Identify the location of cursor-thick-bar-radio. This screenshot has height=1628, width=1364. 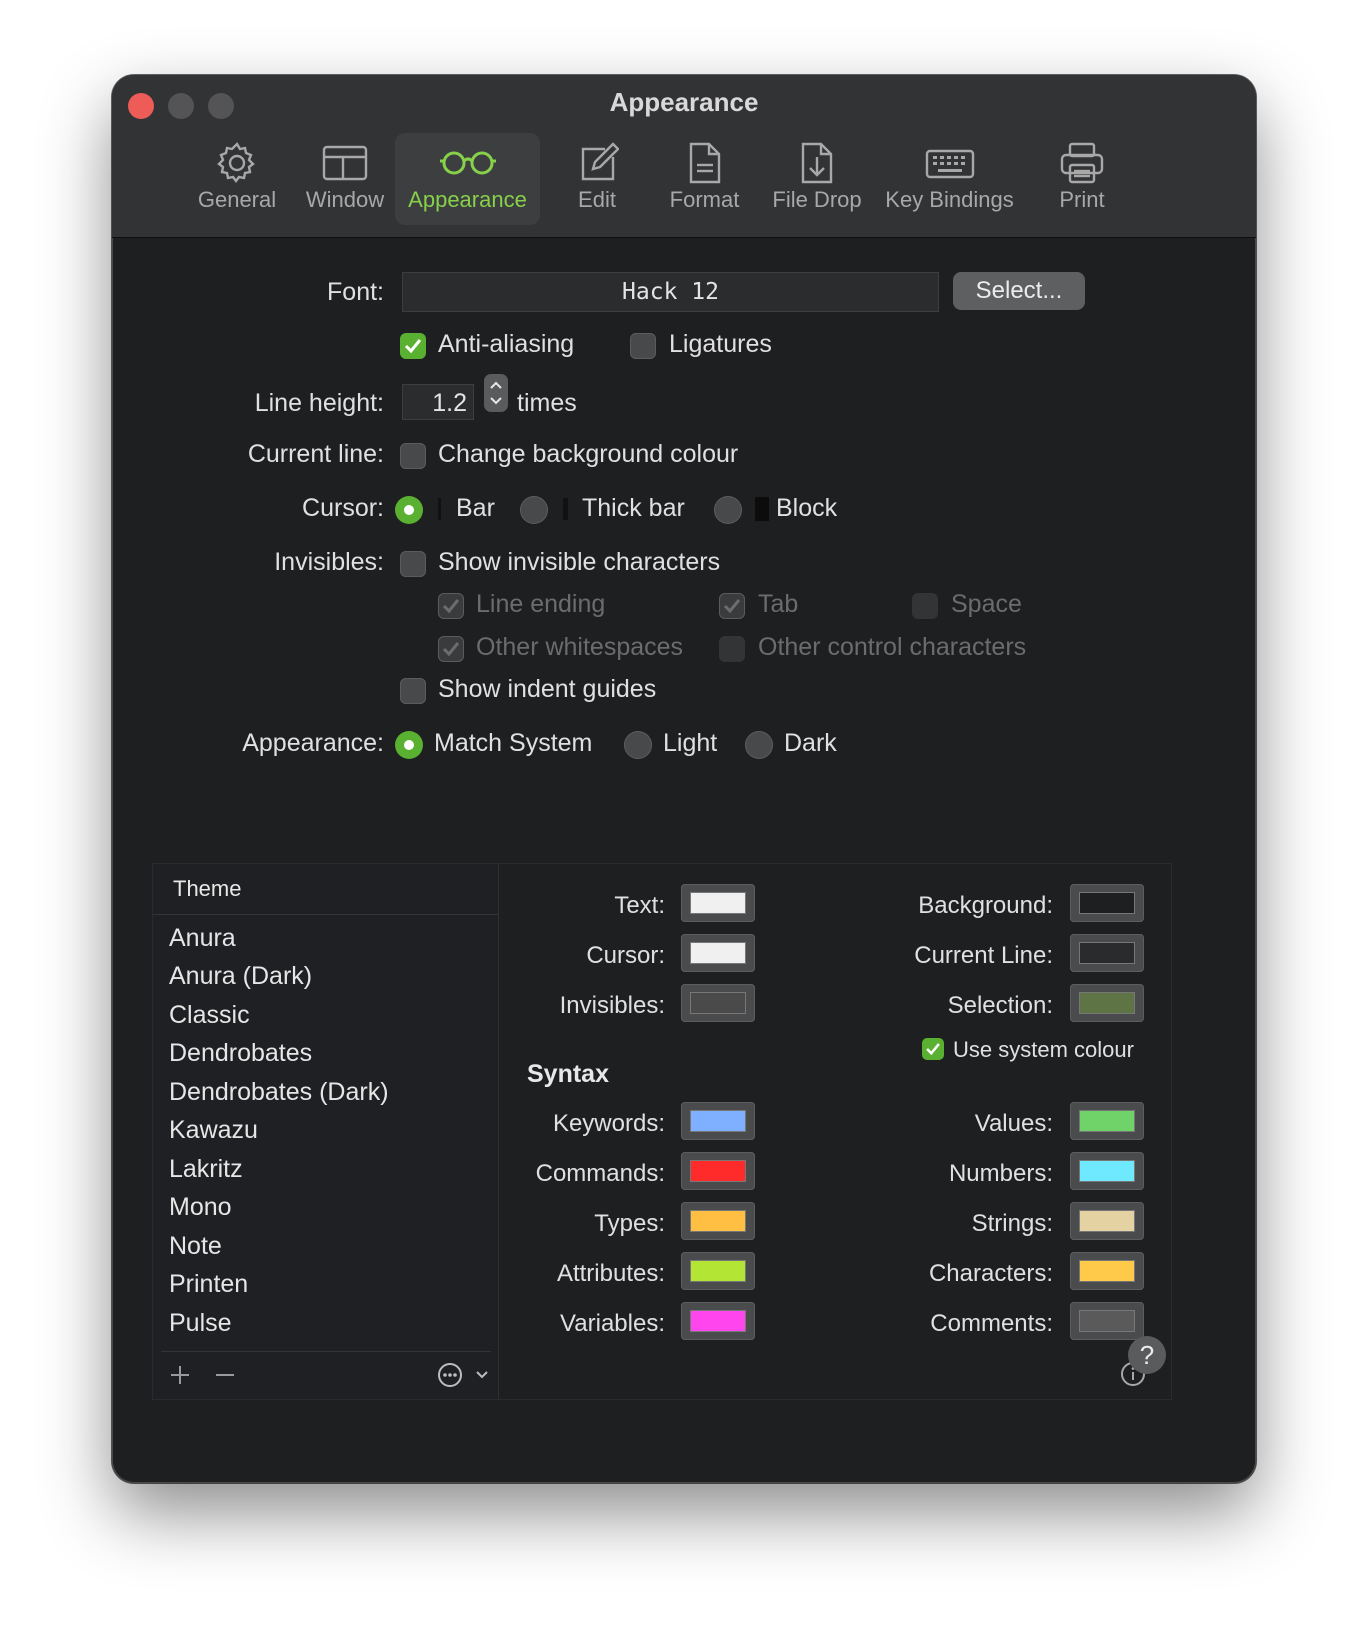
(534, 510).